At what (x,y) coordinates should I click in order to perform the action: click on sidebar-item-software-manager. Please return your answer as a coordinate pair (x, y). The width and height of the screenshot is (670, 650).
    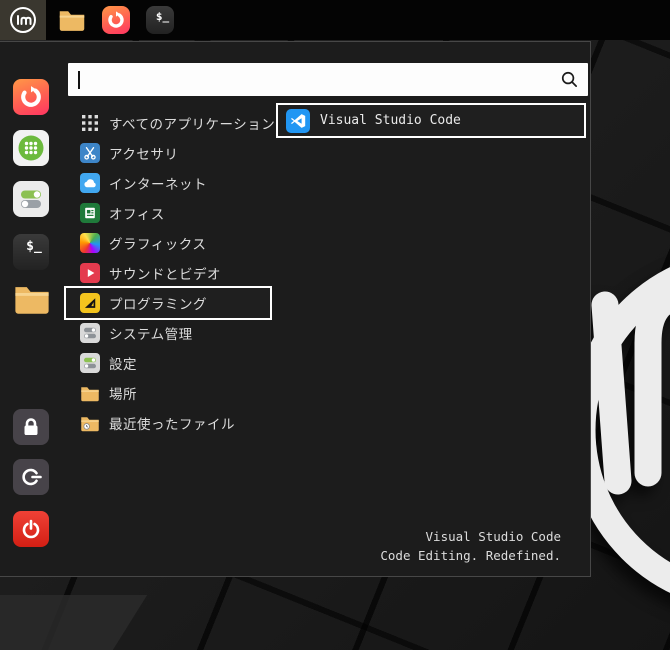
    Looking at the image, I should click on (32, 149).